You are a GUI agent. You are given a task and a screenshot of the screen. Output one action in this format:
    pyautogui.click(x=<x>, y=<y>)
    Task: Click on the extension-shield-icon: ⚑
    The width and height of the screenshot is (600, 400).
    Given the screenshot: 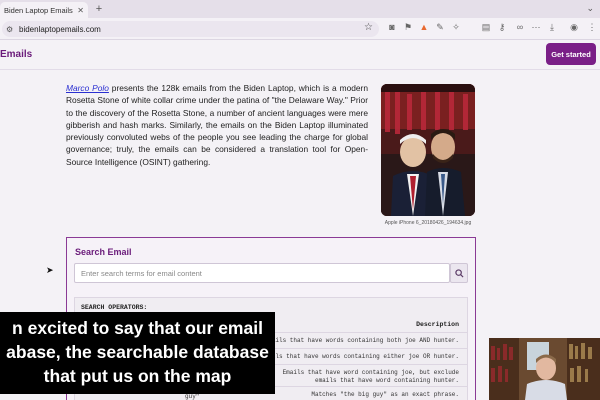 What is the action you would take?
    pyautogui.click(x=408, y=27)
    